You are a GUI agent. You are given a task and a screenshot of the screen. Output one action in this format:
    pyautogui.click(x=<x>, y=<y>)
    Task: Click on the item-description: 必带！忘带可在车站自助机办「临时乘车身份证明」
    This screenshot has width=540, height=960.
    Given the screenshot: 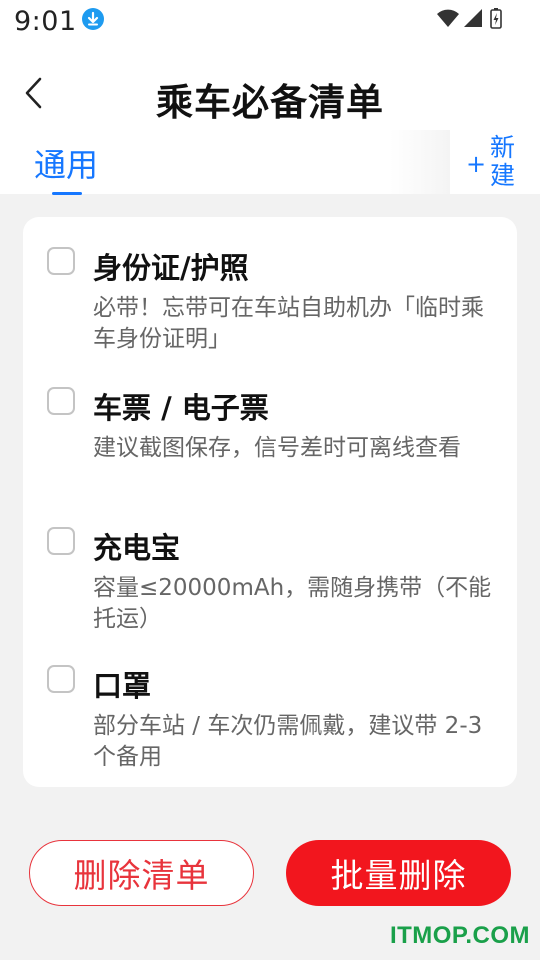 What is the action you would take?
    pyautogui.click(x=288, y=323)
    